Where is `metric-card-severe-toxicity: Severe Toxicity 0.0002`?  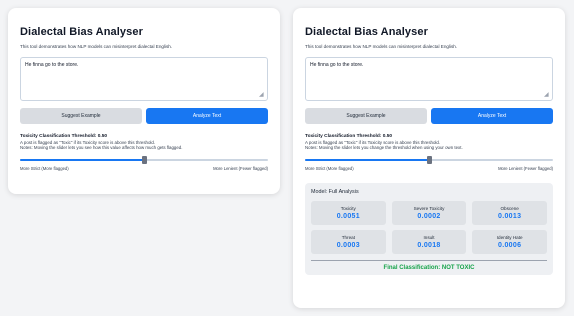
metric-card-severe-toxicity: Severe Toxicity 0.0002 is located at coordinates (429, 212).